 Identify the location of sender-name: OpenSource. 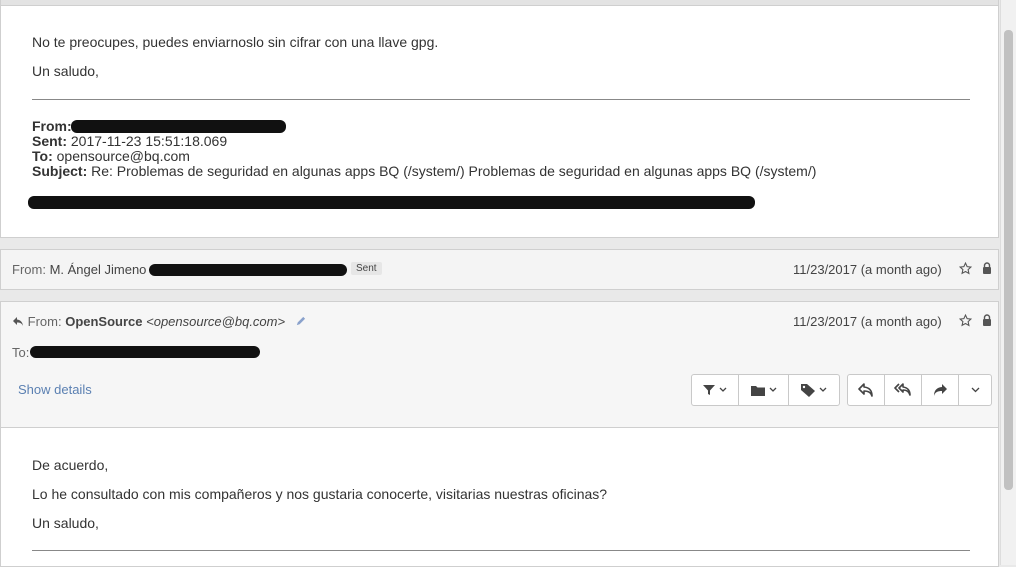
(103, 321).